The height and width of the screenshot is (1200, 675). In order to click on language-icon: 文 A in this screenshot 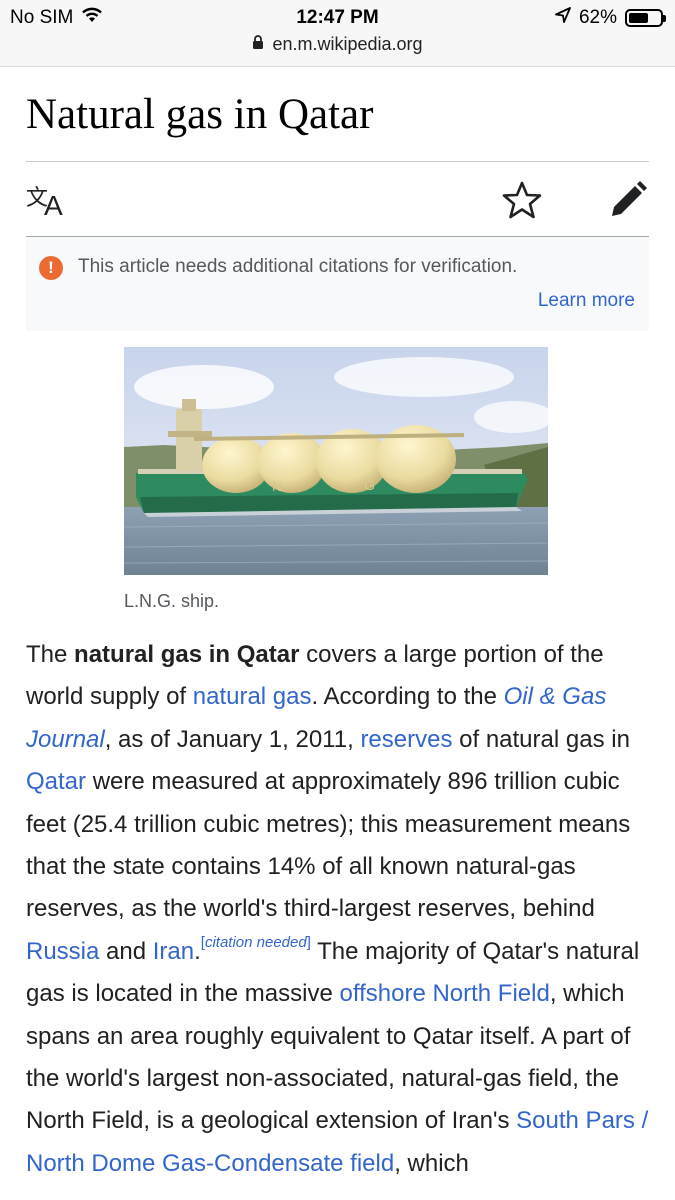, I will do `click(48, 200)`.